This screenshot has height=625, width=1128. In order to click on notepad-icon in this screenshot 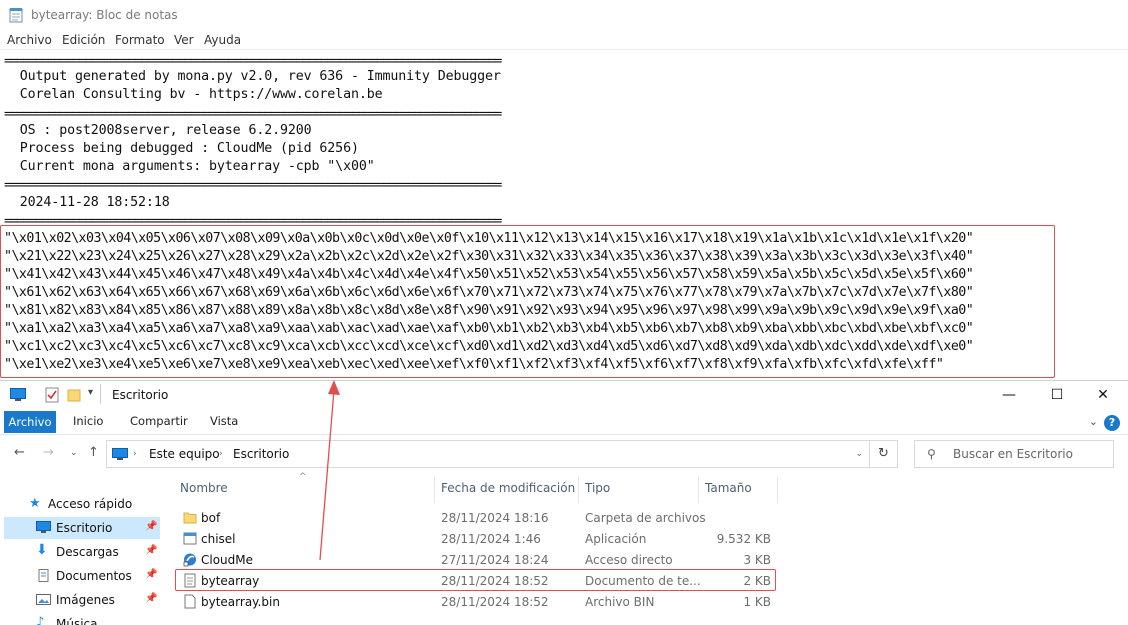, I will do `click(16, 15)`.